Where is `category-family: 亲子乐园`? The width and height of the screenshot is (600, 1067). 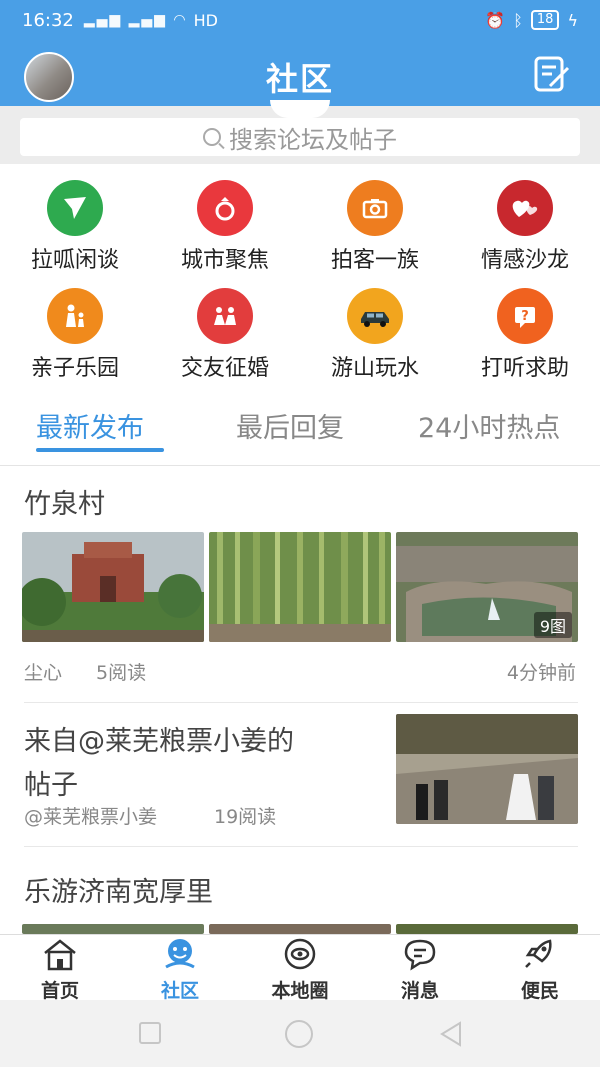
category-family: 亲子乐园 is located at coordinates (75, 326).